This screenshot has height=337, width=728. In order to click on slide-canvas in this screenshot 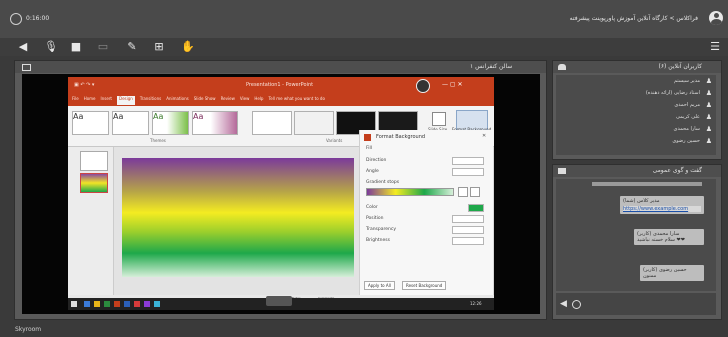, I will do `click(238, 217)`.